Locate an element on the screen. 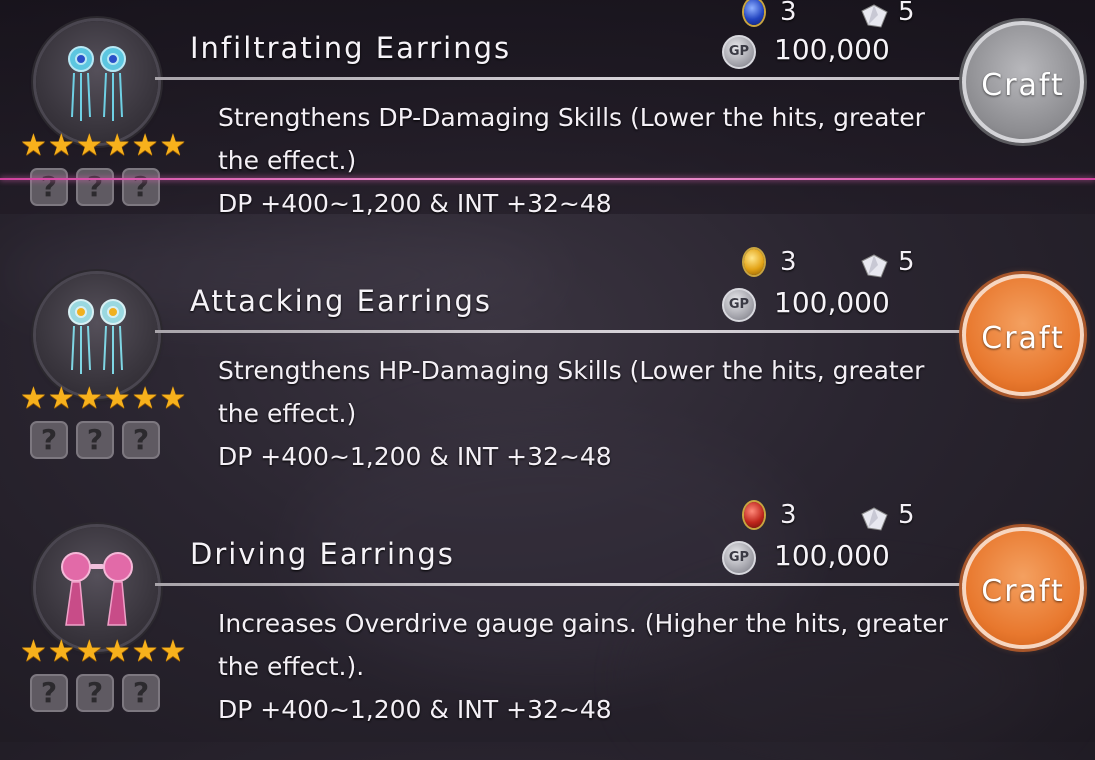 This screenshot has height=760, width=1095. earrings-gold-icon is located at coordinates (97, 336).